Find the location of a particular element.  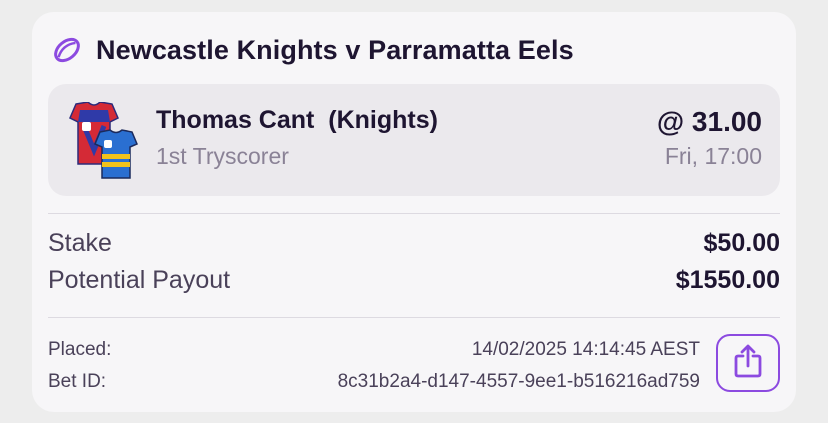

stake-value: $50.00 is located at coordinates (741, 243).